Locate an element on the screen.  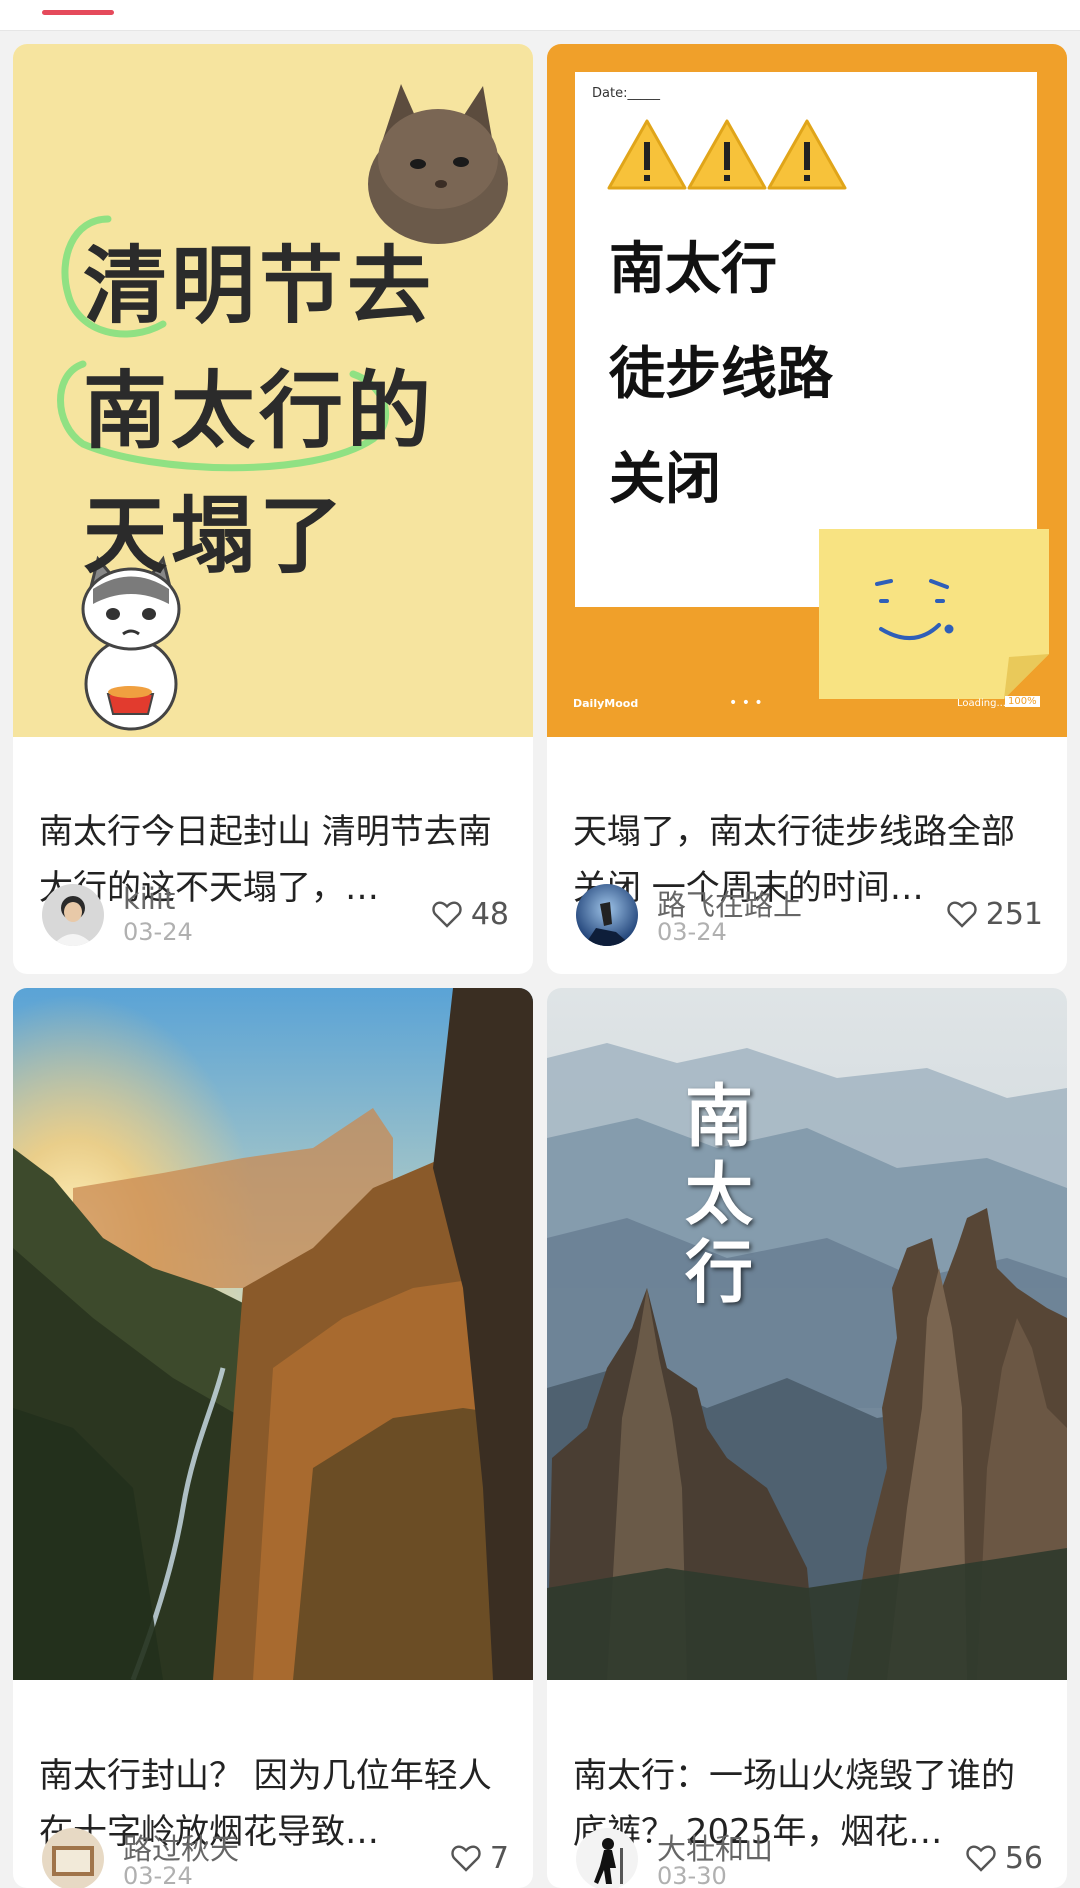
like-button: 56 is located at coordinates (1003, 1858).